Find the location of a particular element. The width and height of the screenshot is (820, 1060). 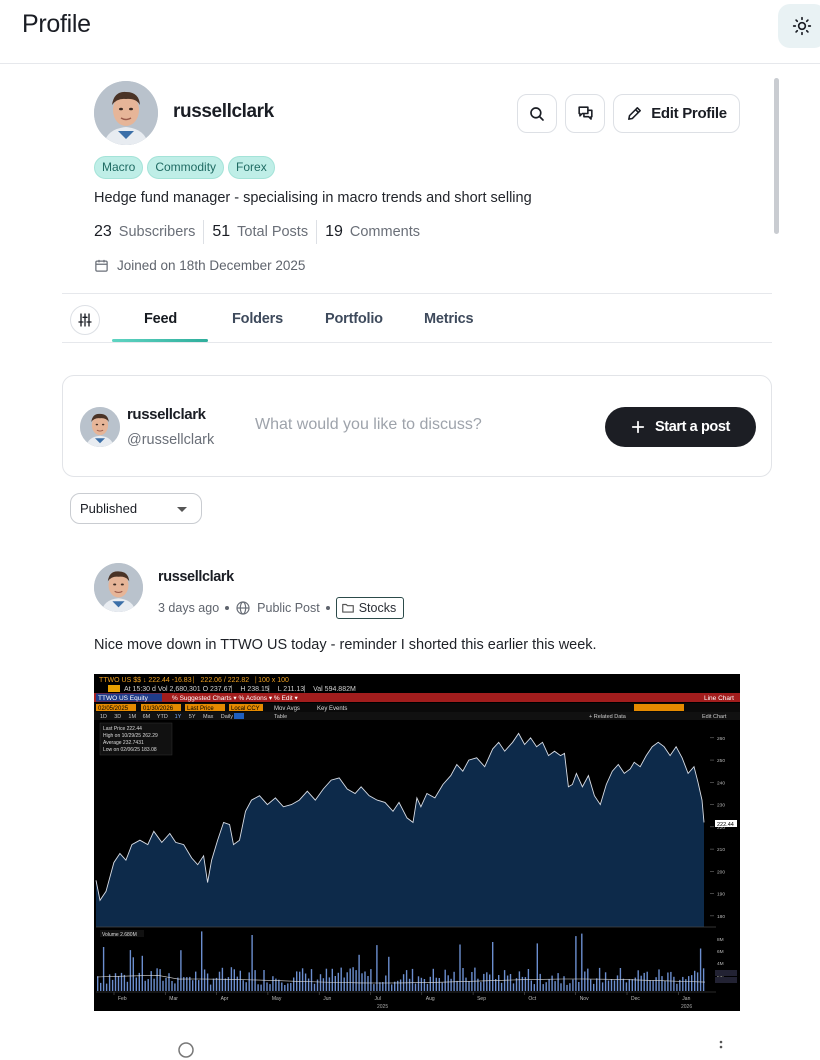

search-button is located at coordinates (537, 113).